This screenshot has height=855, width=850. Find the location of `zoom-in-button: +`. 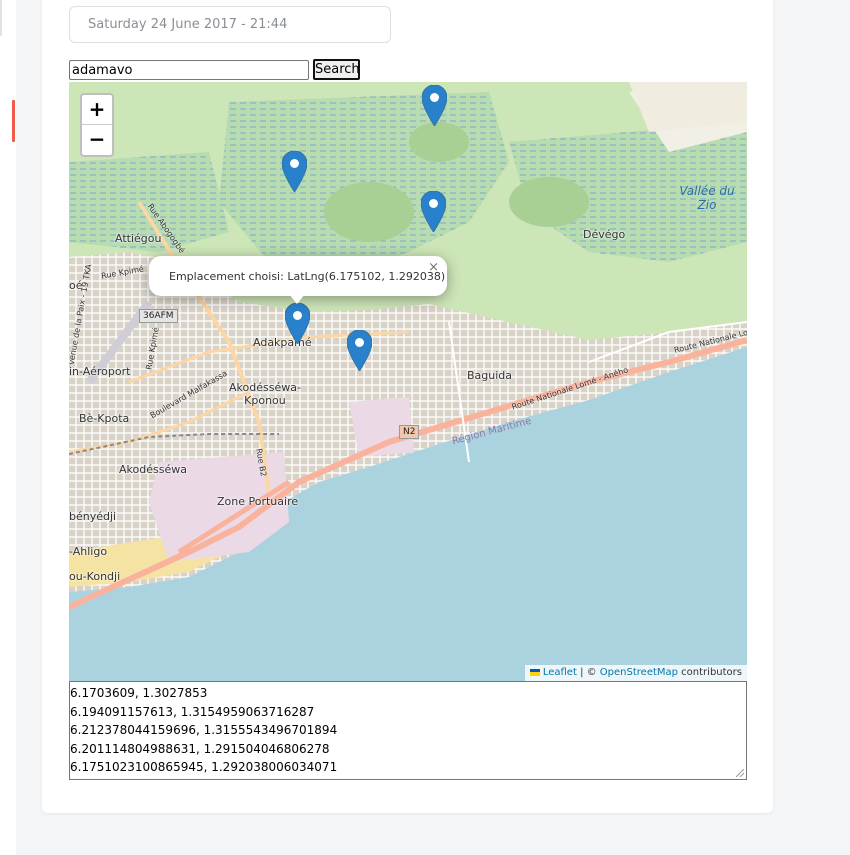

zoom-in-button: + is located at coordinates (97, 110).